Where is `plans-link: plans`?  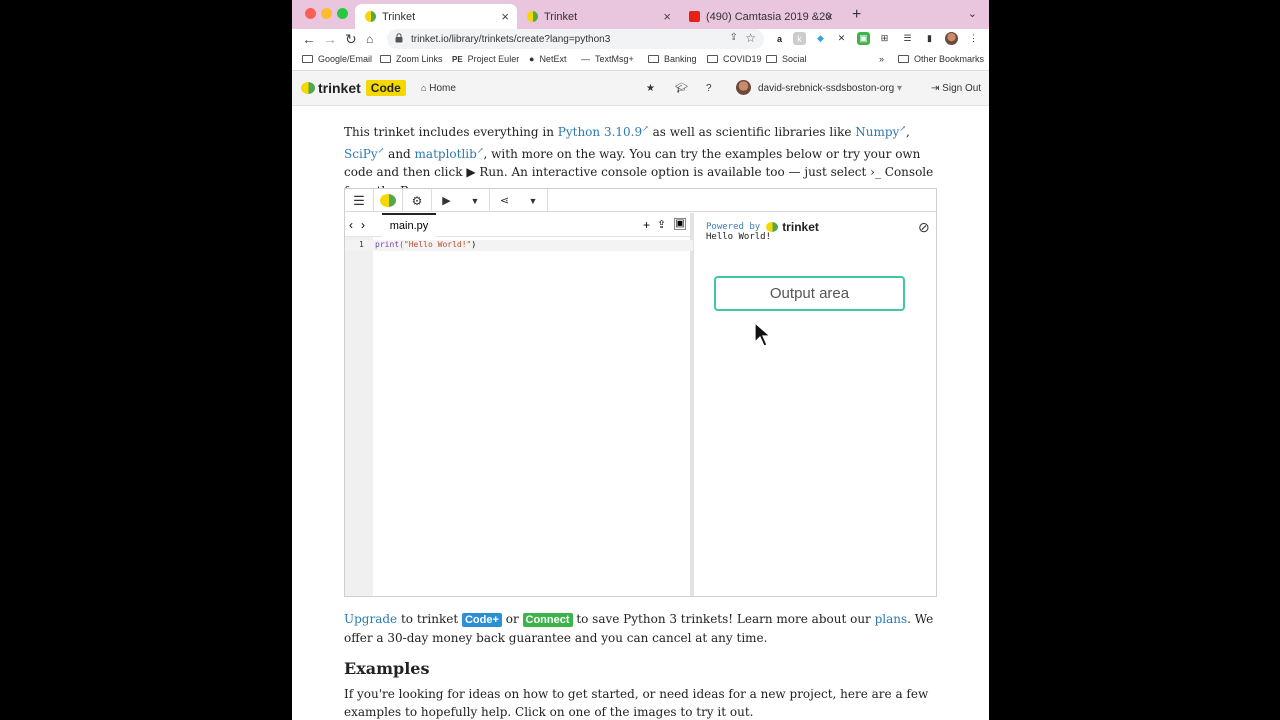 plans-link: plans is located at coordinates (891, 619).